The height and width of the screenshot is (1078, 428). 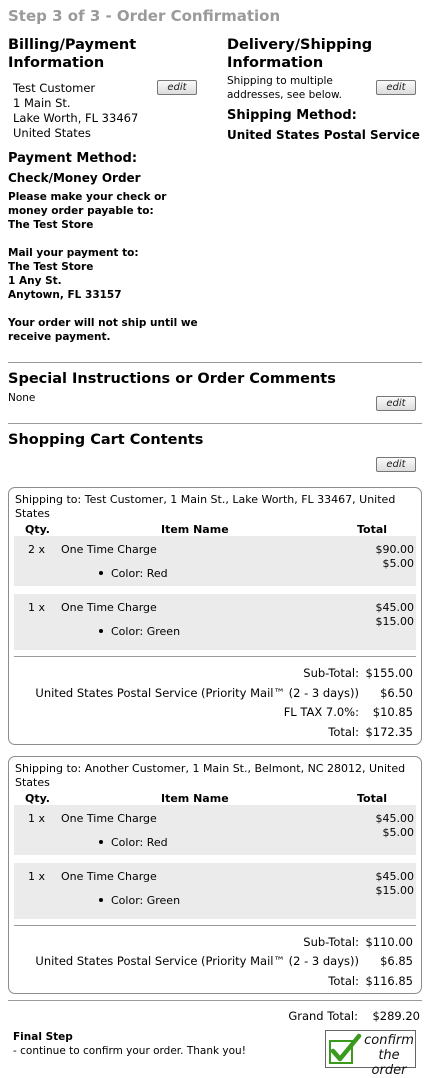 What do you see at coordinates (72, 54) in the screenshot?
I see `billing-heading: Billing/Payment Information` at bounding box center [72, 54].